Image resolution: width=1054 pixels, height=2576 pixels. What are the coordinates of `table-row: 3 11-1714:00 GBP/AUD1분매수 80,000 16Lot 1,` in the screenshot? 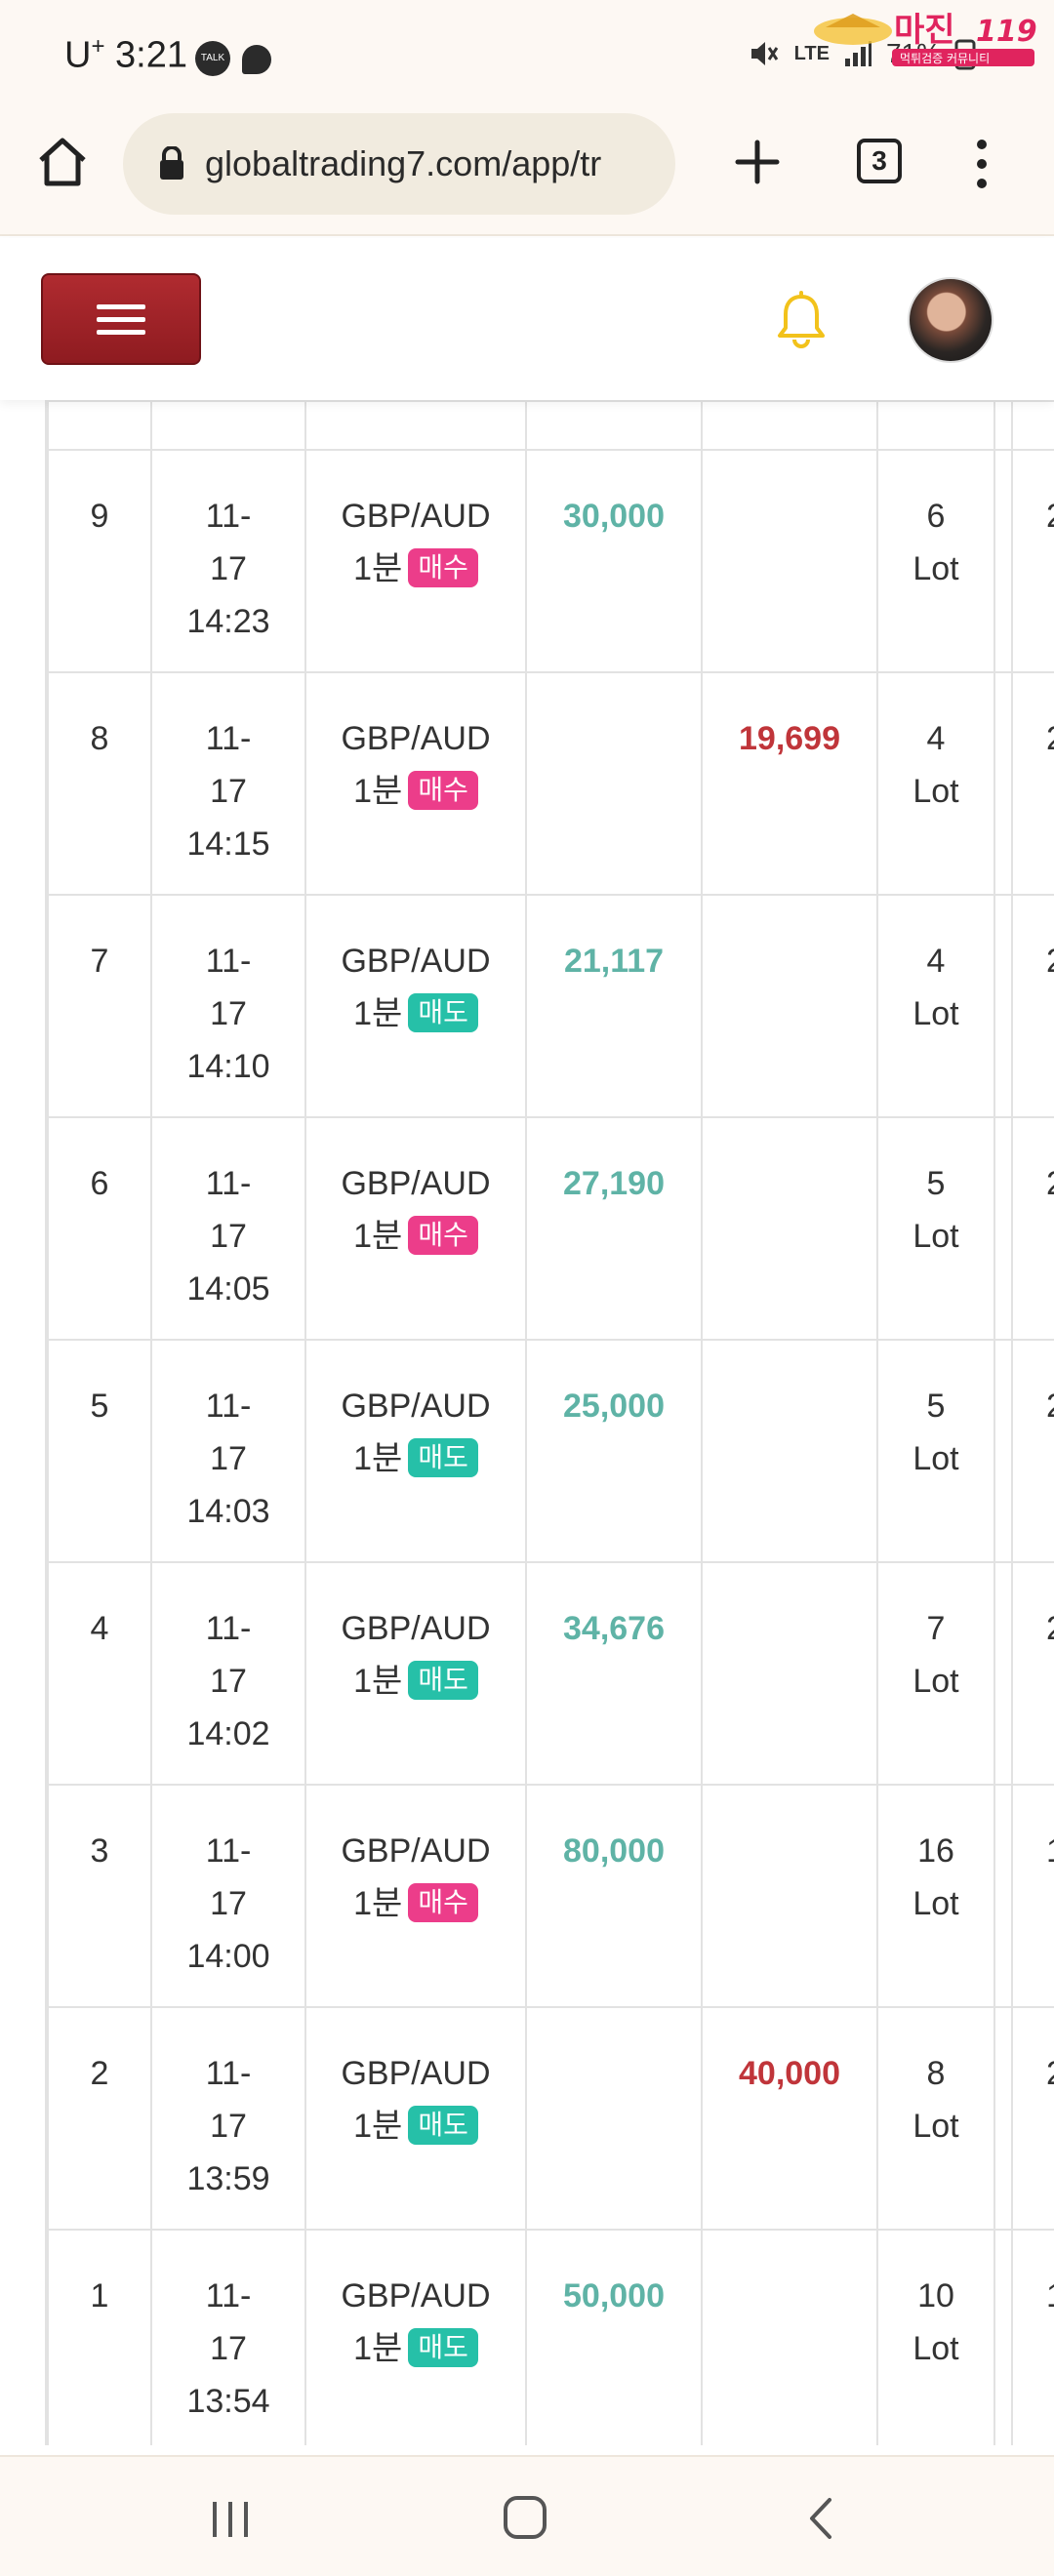 It's located at (551, 1896).